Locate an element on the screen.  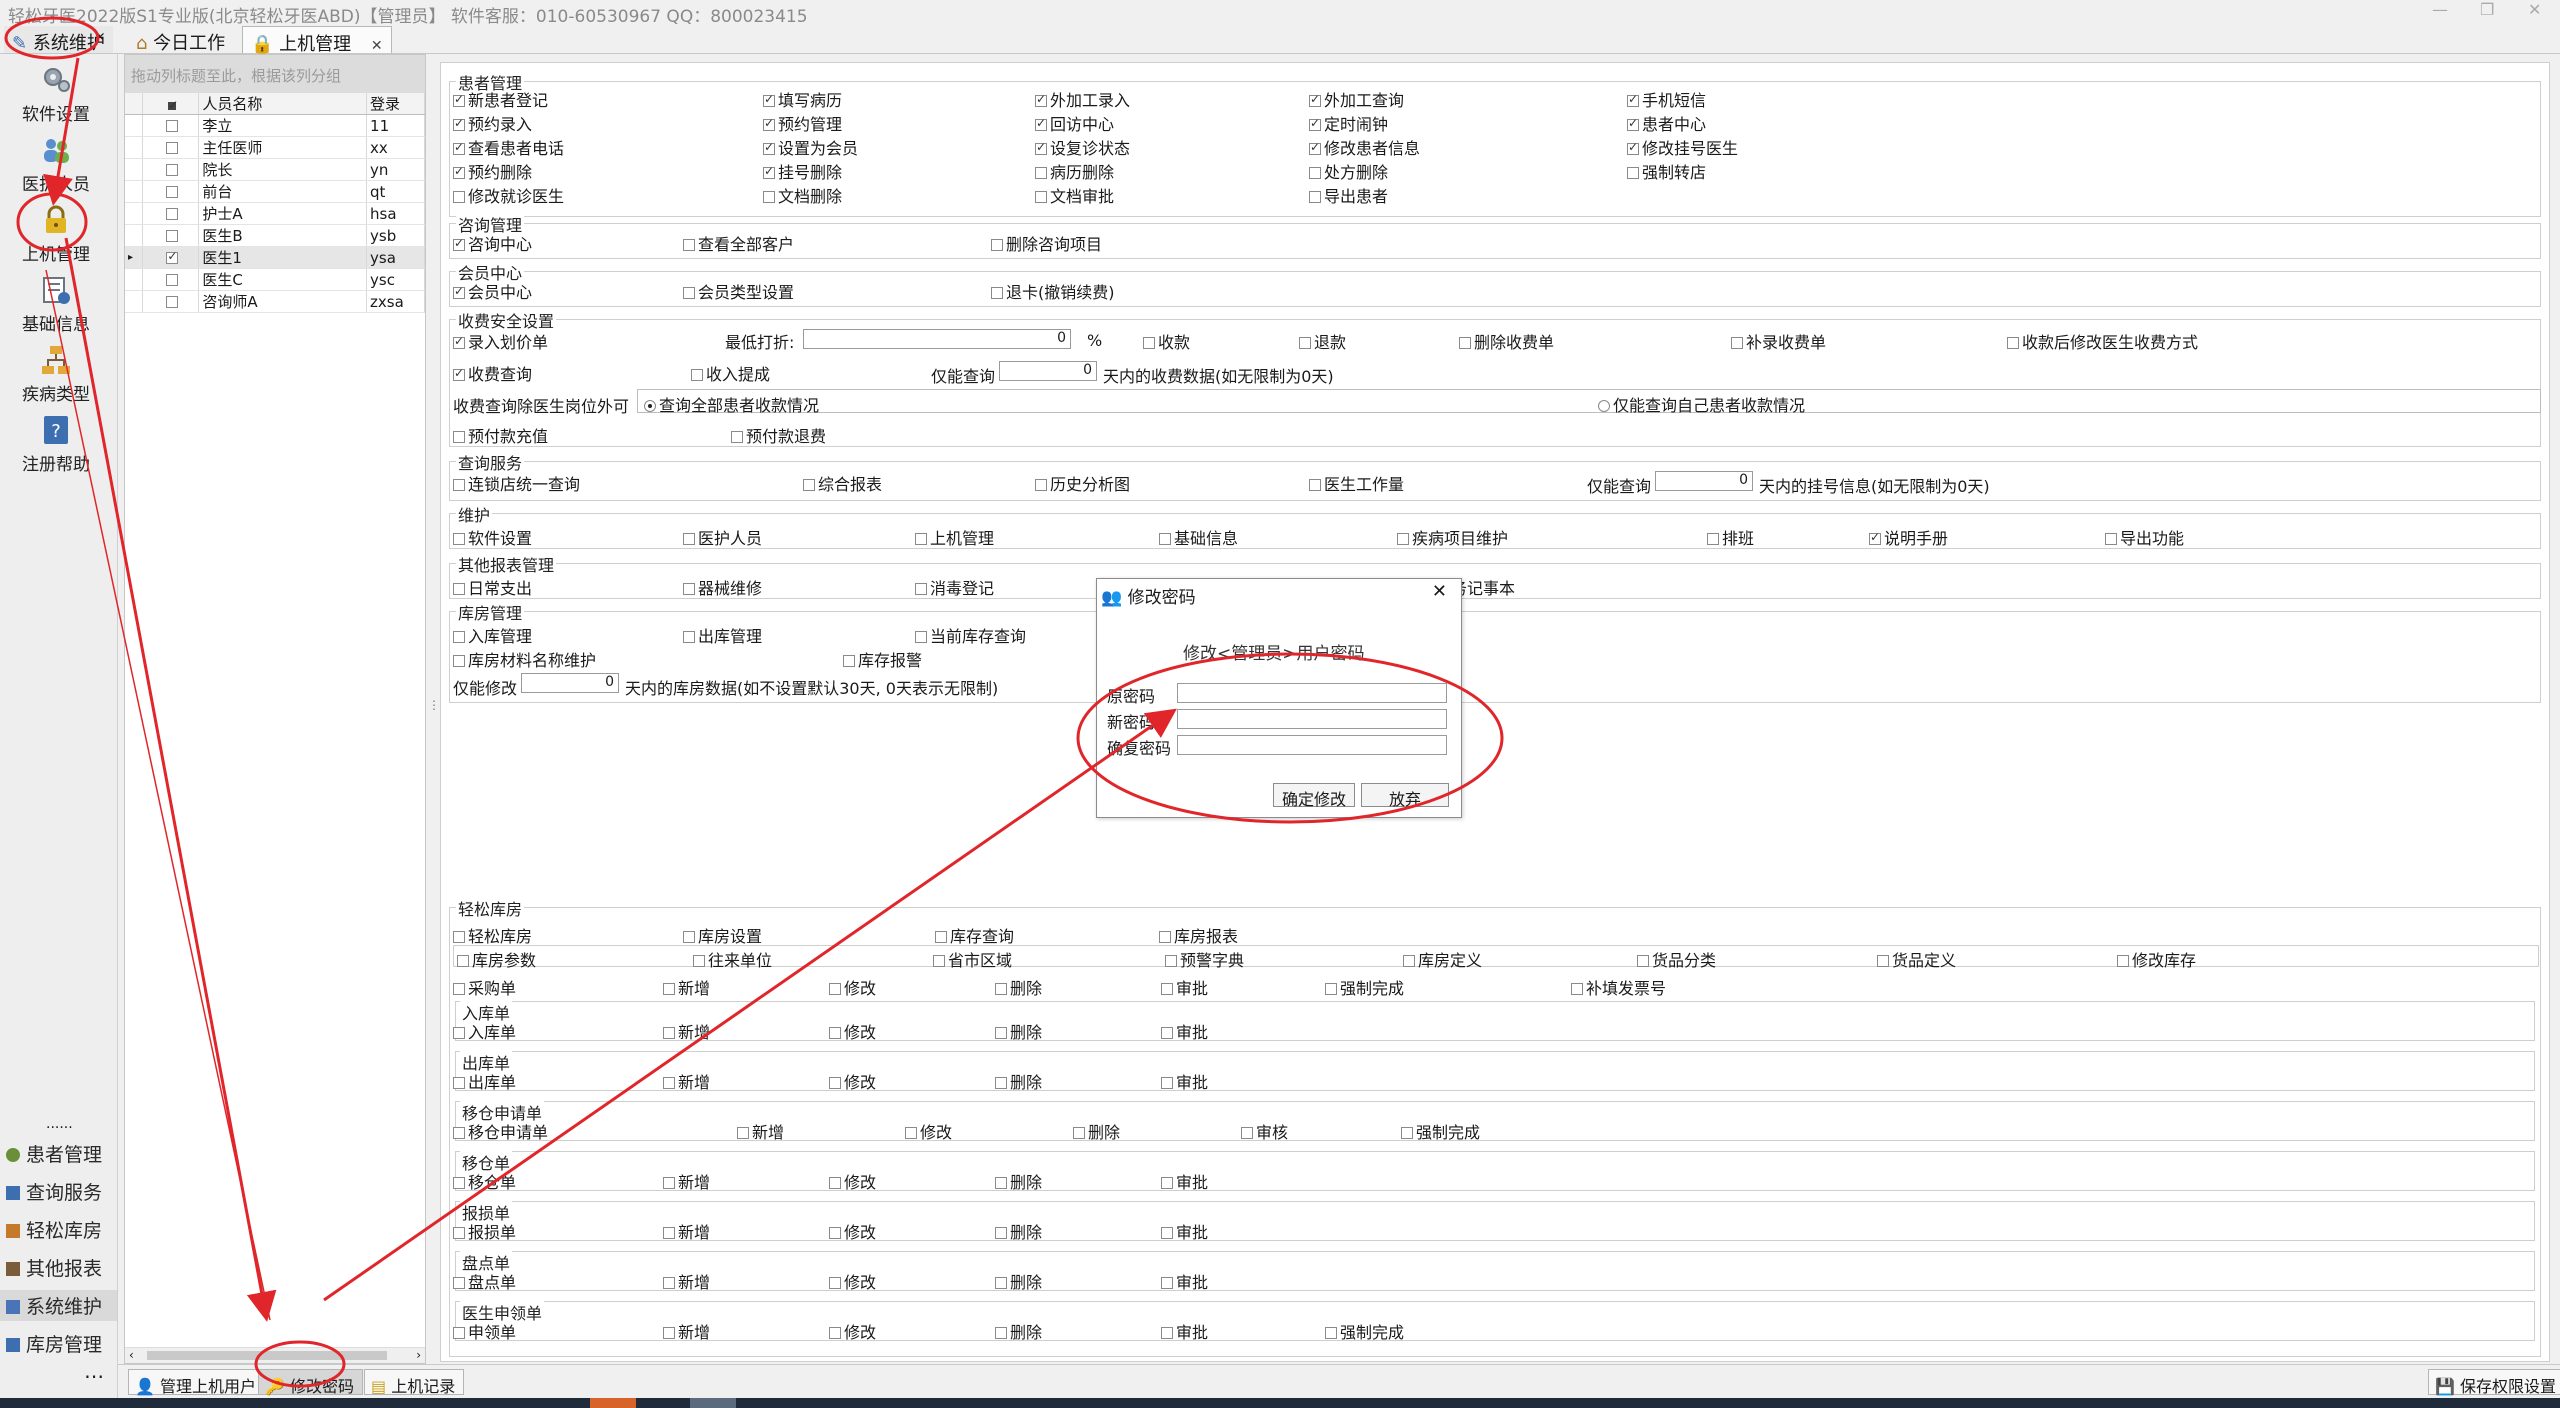
permission-checkbox: 挂号删除 is located at coordinates (802, 171).